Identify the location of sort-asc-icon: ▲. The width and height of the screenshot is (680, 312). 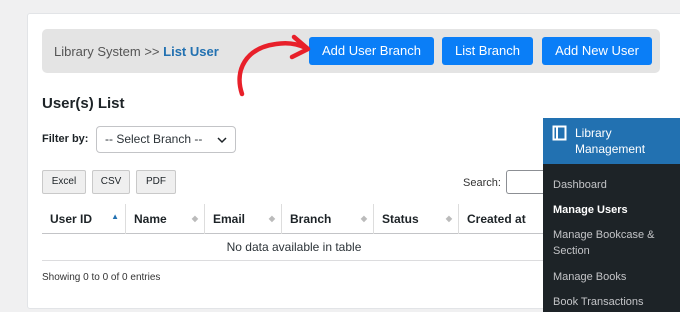
(115, 216).